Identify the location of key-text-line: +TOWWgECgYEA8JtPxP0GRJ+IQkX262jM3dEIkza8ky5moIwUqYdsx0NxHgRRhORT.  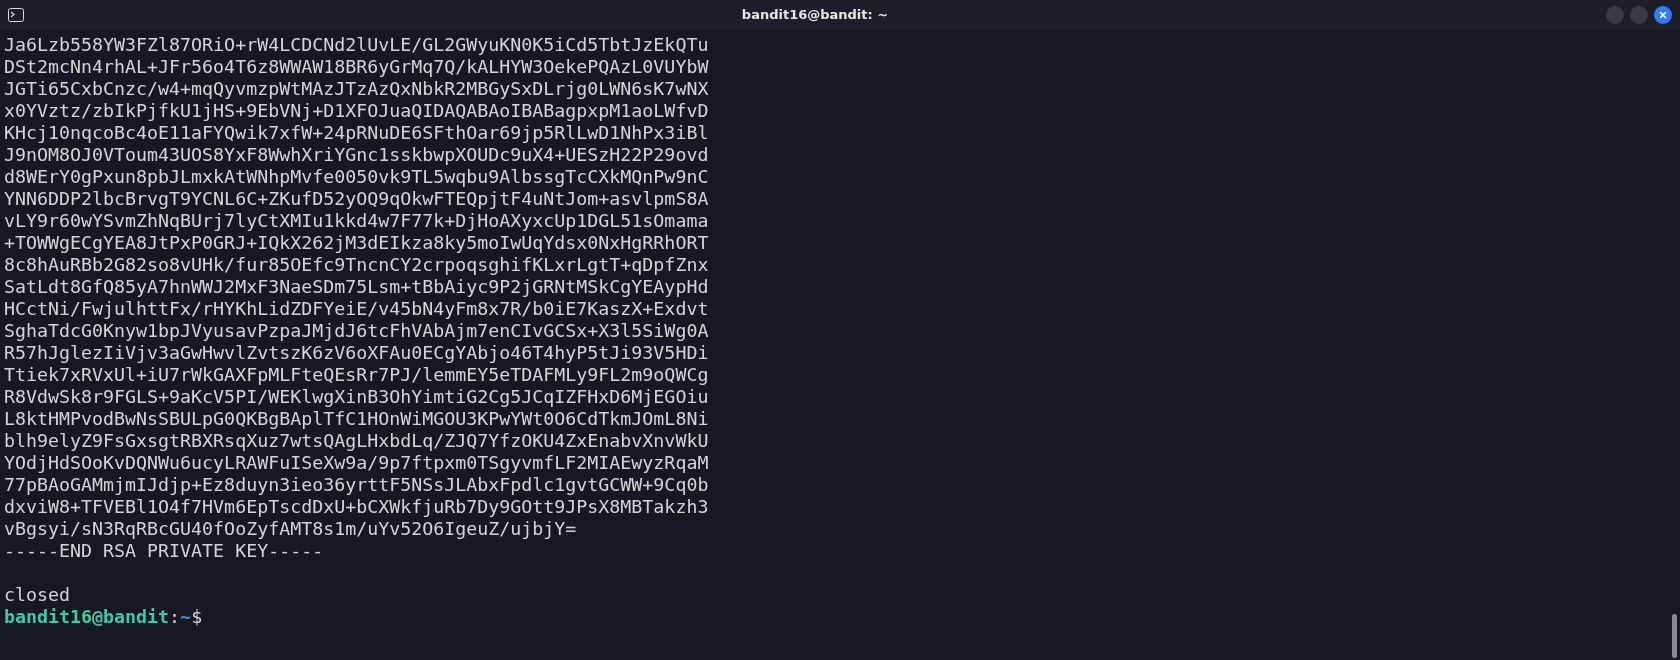
(356, 242).